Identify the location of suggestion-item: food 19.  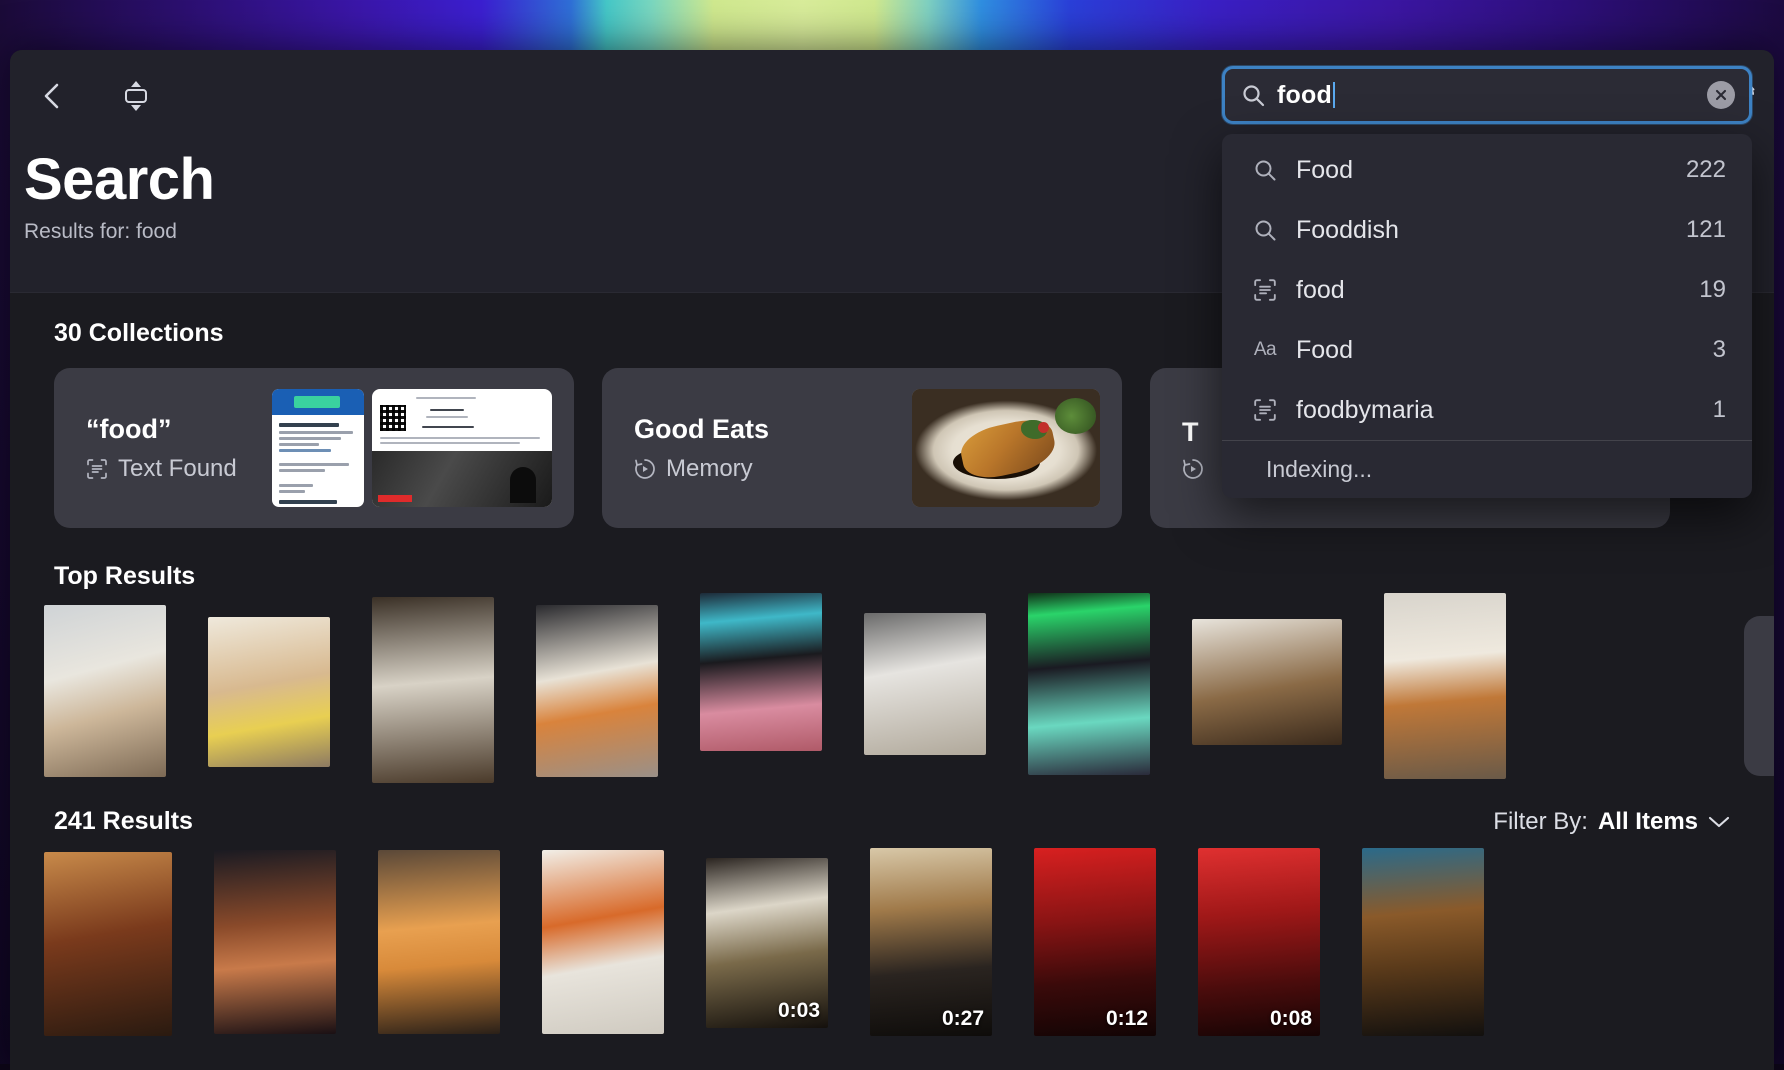
(1487, 290).